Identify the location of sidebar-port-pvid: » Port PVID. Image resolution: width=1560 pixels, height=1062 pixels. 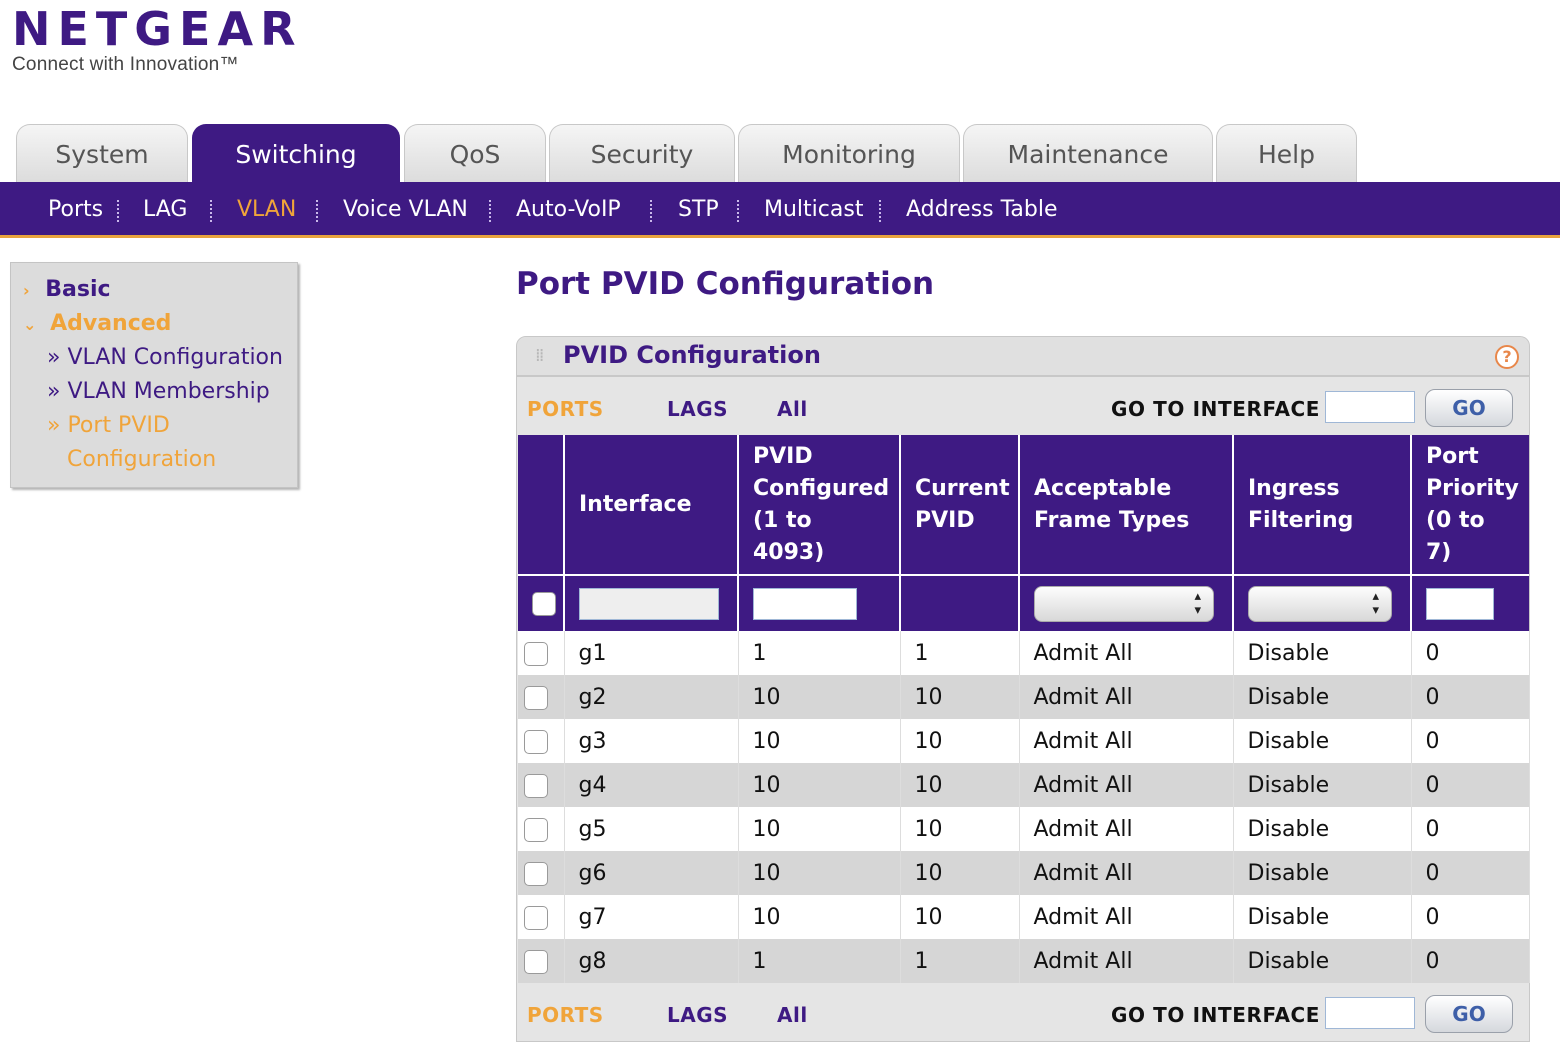
(108, 425).